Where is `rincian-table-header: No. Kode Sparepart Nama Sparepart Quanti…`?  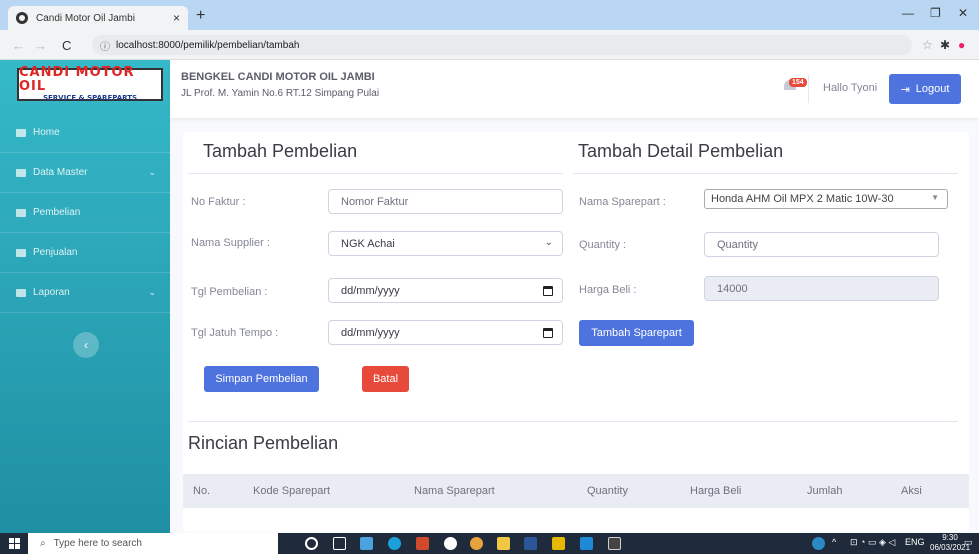
rincian-table-header: No. Kode Sparepart Nama Sparepart Quanti… is located at coordinates (576, 491).